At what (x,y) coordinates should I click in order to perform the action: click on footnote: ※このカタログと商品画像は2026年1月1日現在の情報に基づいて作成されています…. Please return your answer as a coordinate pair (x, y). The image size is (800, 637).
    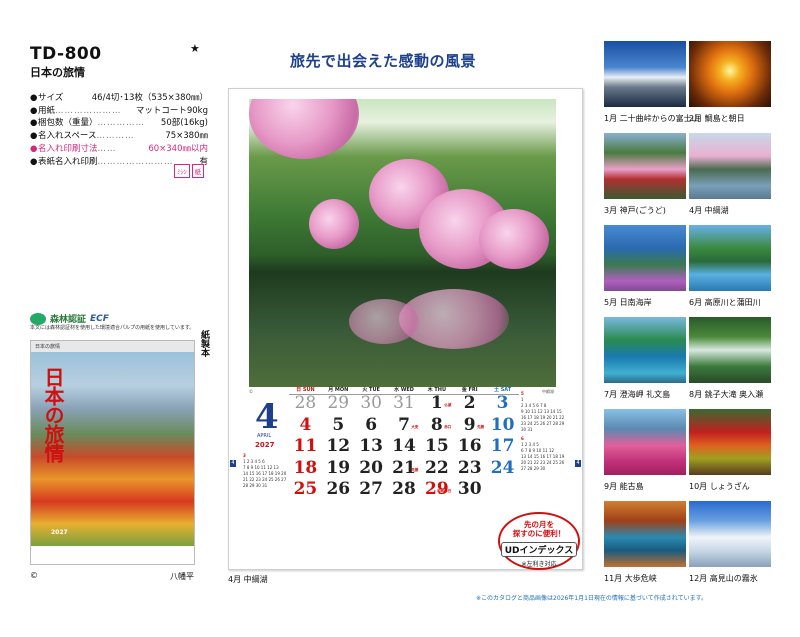
    Looking at the image, I should click on (591, 598).